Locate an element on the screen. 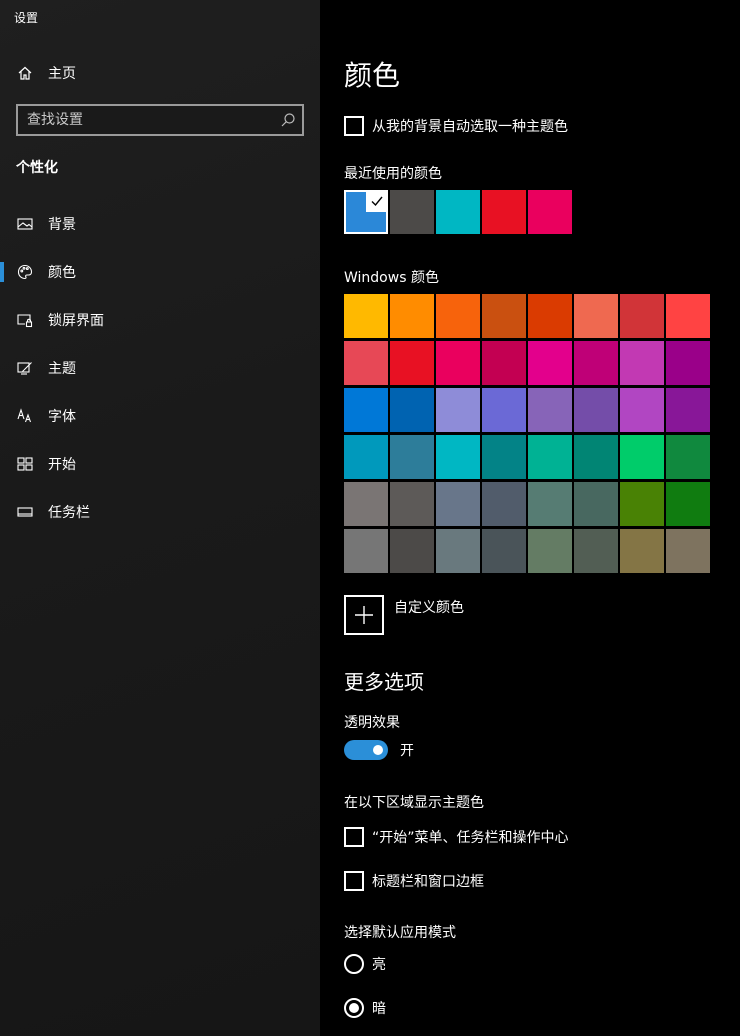  app-mode-dark-label: 暗 is located at coordinates (379, 1009).